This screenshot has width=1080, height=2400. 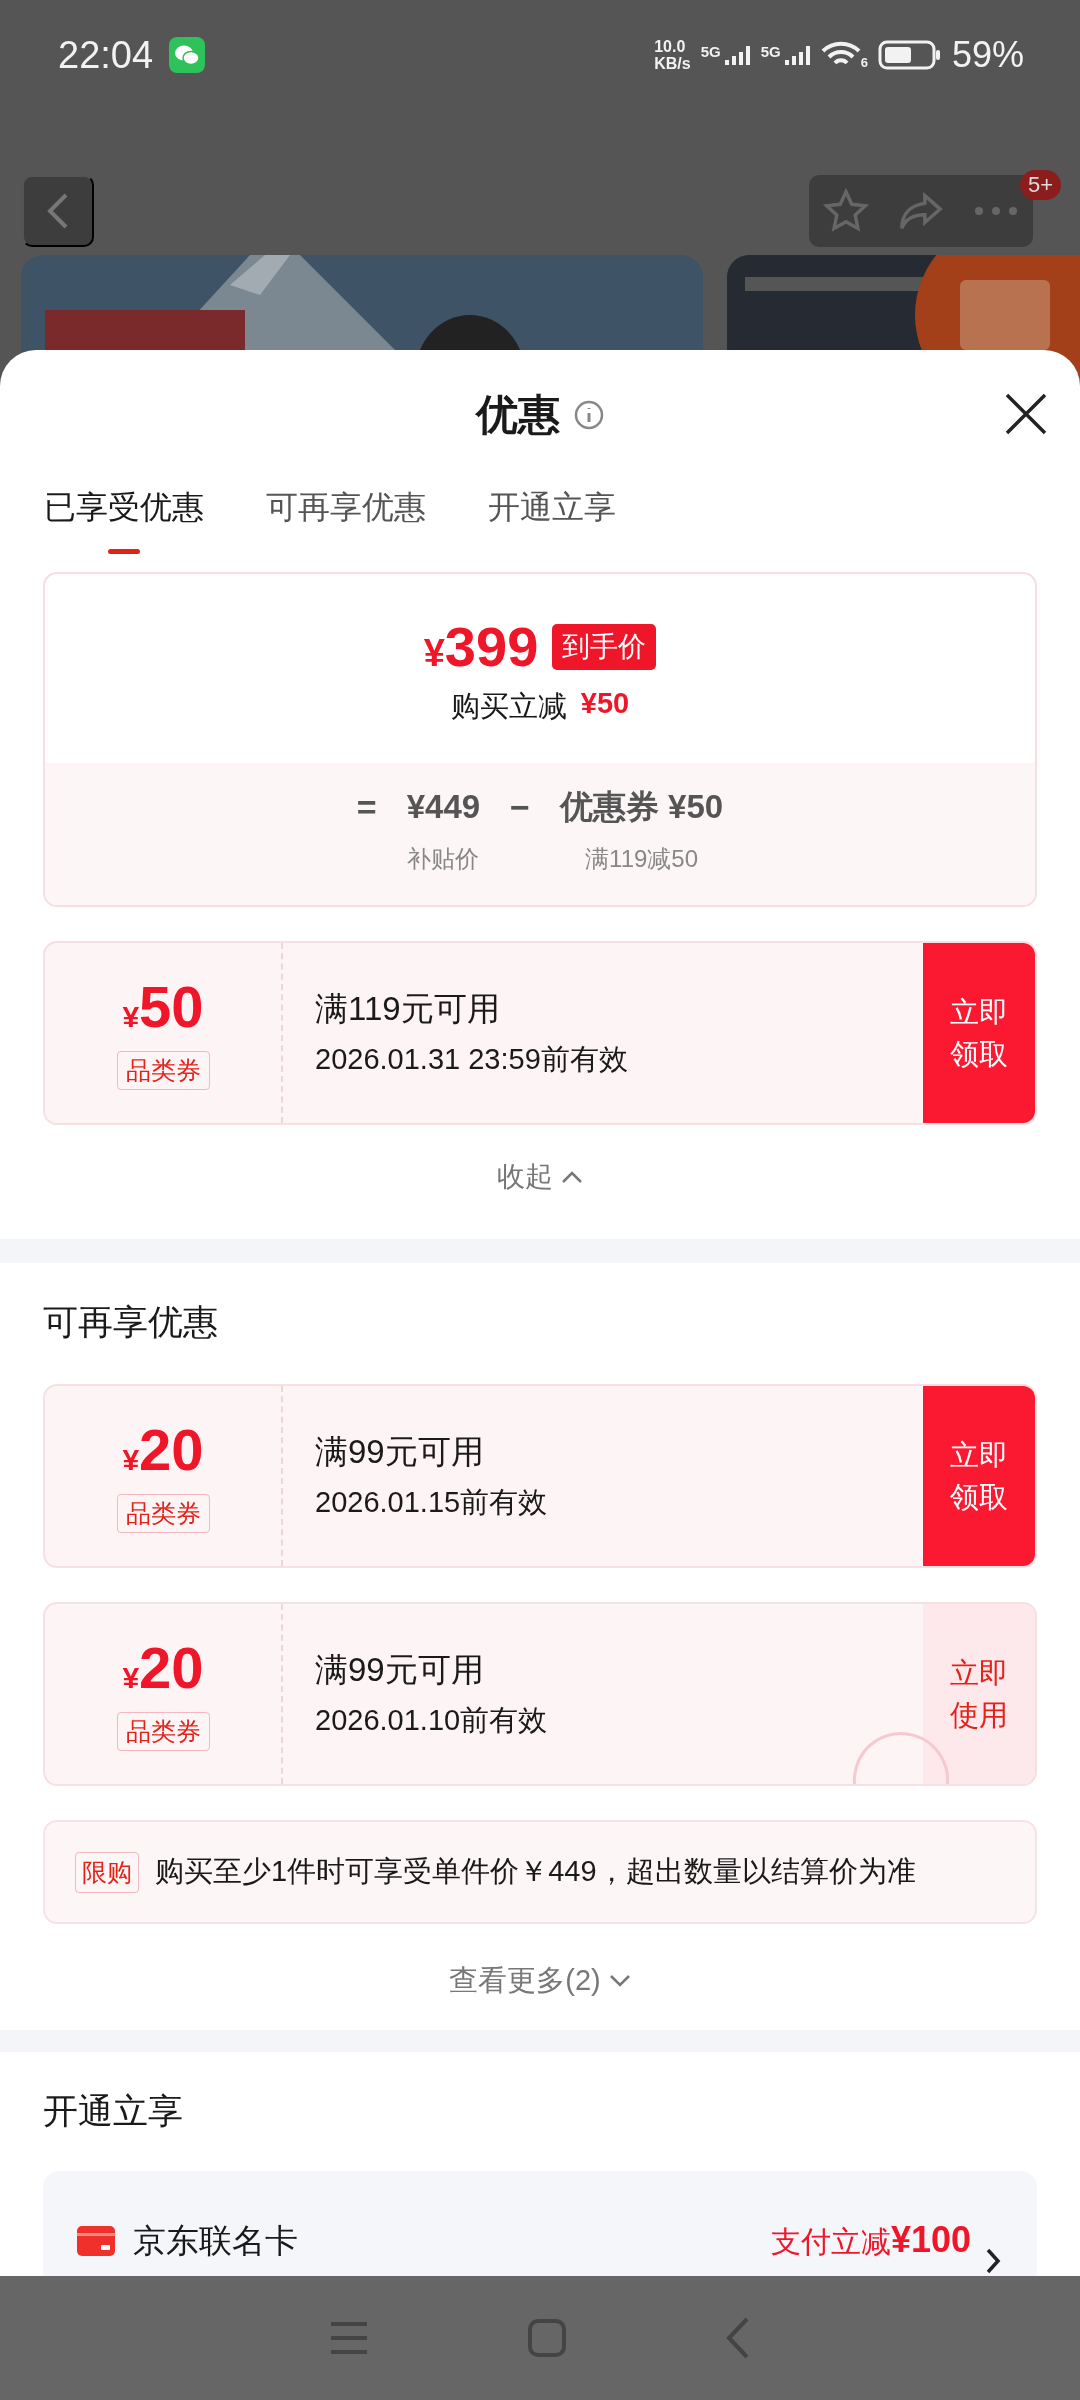 What do you see at coordinates (520, 807) in the screenshot?
I see `operator: −` at bounding box center [520, 807].